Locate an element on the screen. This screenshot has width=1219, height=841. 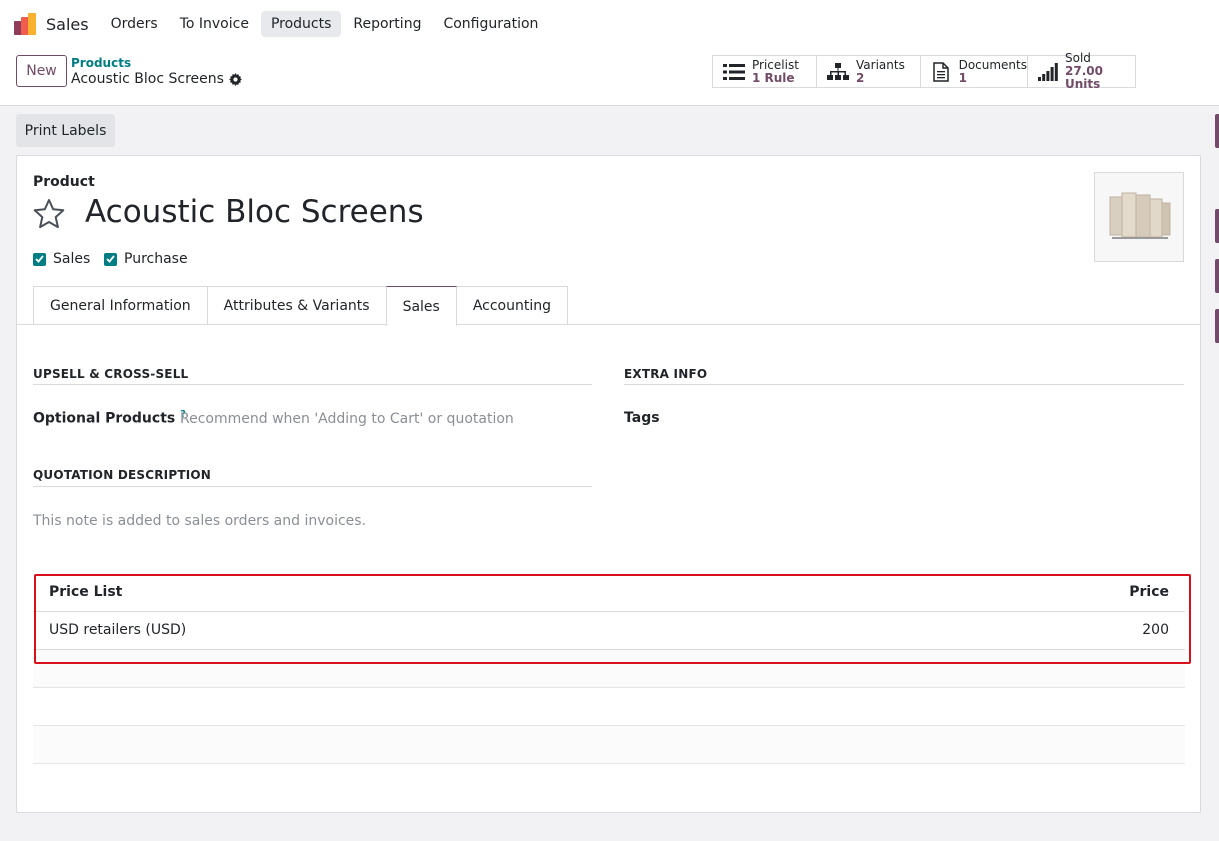
signal-bars-icon is located at coordinates (1048, 72).